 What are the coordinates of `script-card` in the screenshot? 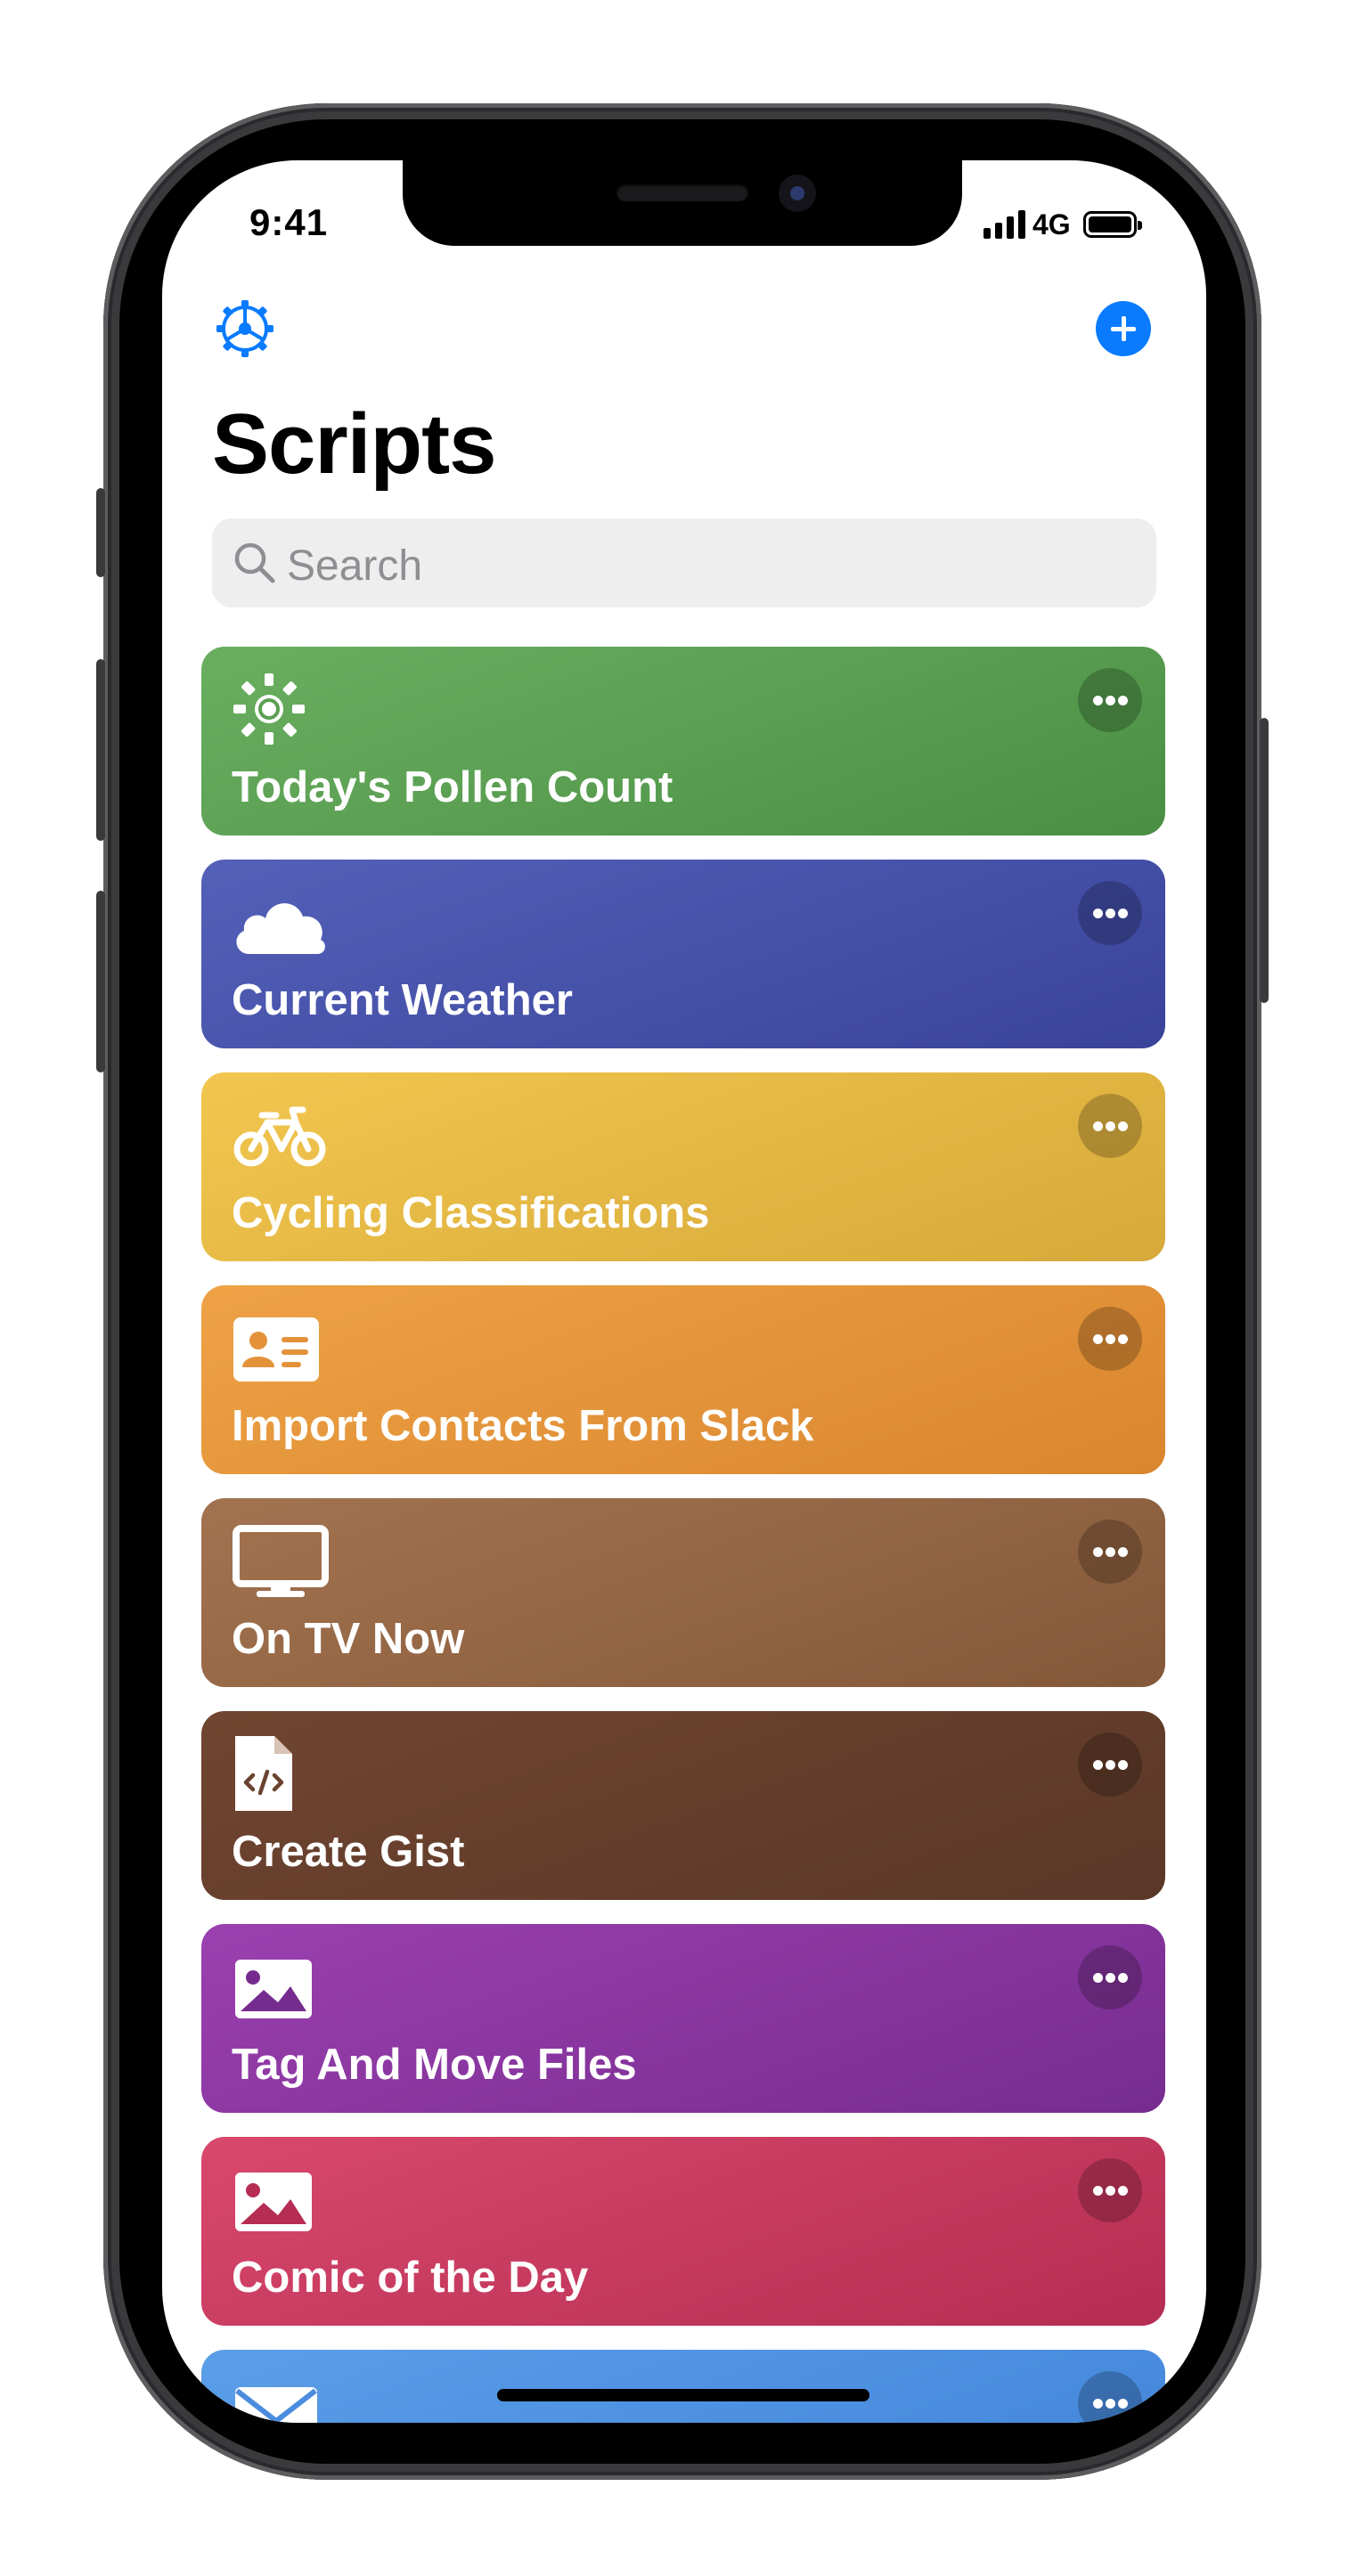 It's located at (683, 2386).